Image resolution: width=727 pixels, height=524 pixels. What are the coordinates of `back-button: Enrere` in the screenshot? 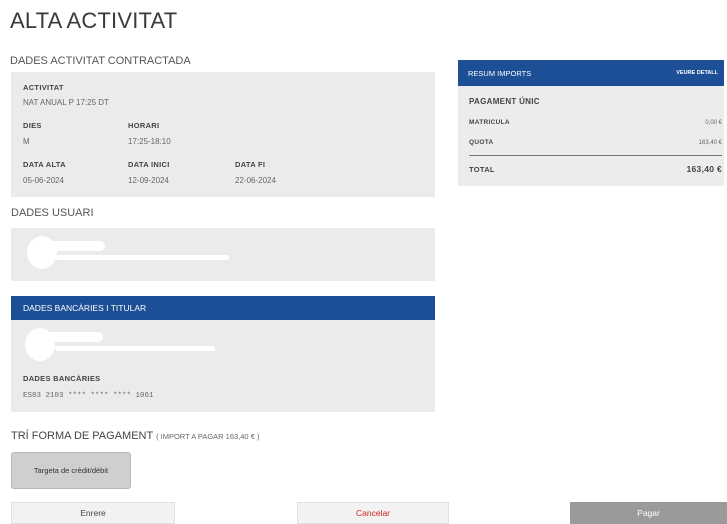 It's located at (93, 513).